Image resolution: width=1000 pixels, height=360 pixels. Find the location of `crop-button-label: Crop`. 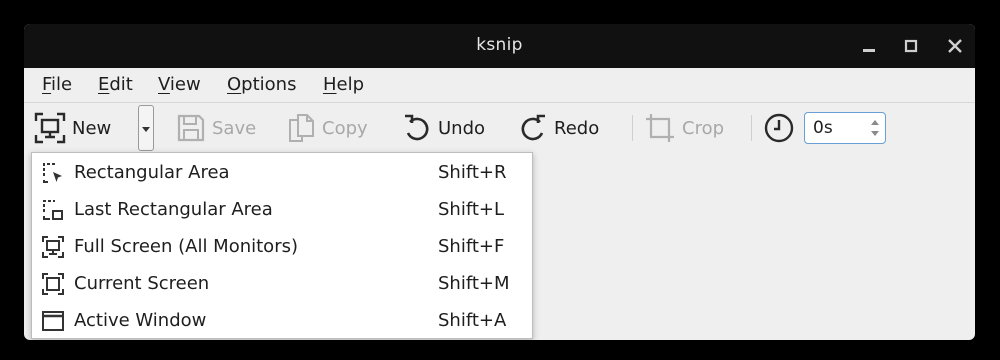

crop-button-label: Crop is located at coordinates (703, 128).